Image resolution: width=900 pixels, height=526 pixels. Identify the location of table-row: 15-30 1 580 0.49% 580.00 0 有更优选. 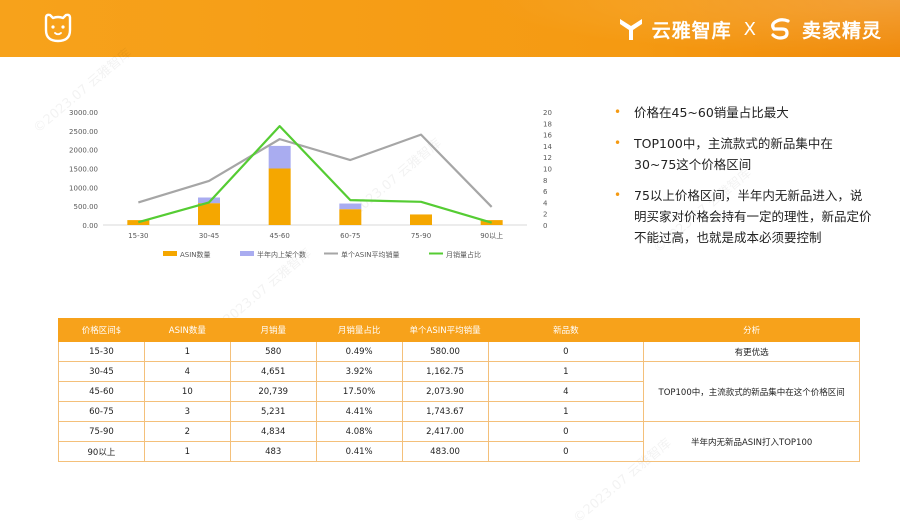
(459, 351).